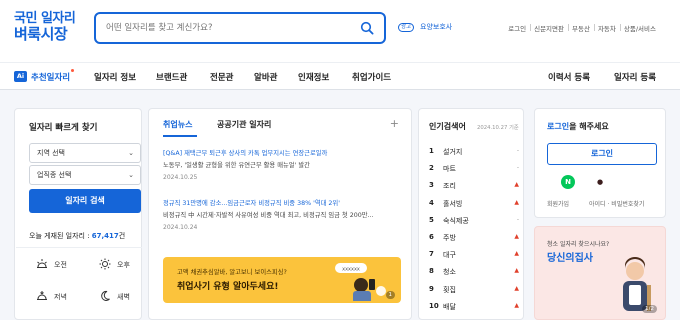  Describe the element at coordinates (105, 264) in the screenshot. I see `sun-icon` at that location.